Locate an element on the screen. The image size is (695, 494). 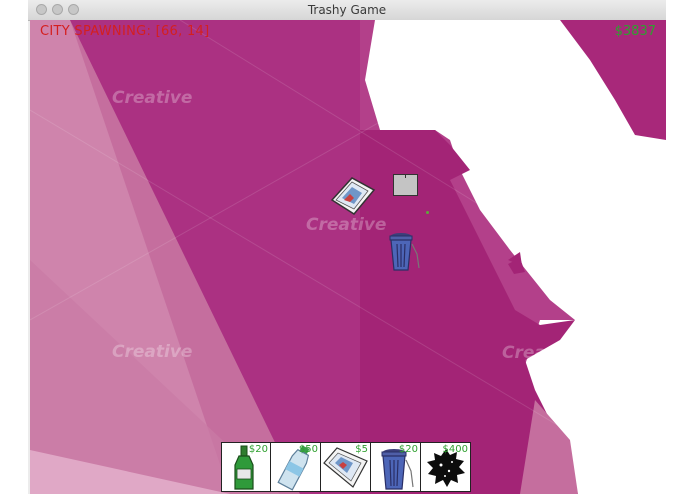
price-label: $400 is located at coordinates (455, 449).